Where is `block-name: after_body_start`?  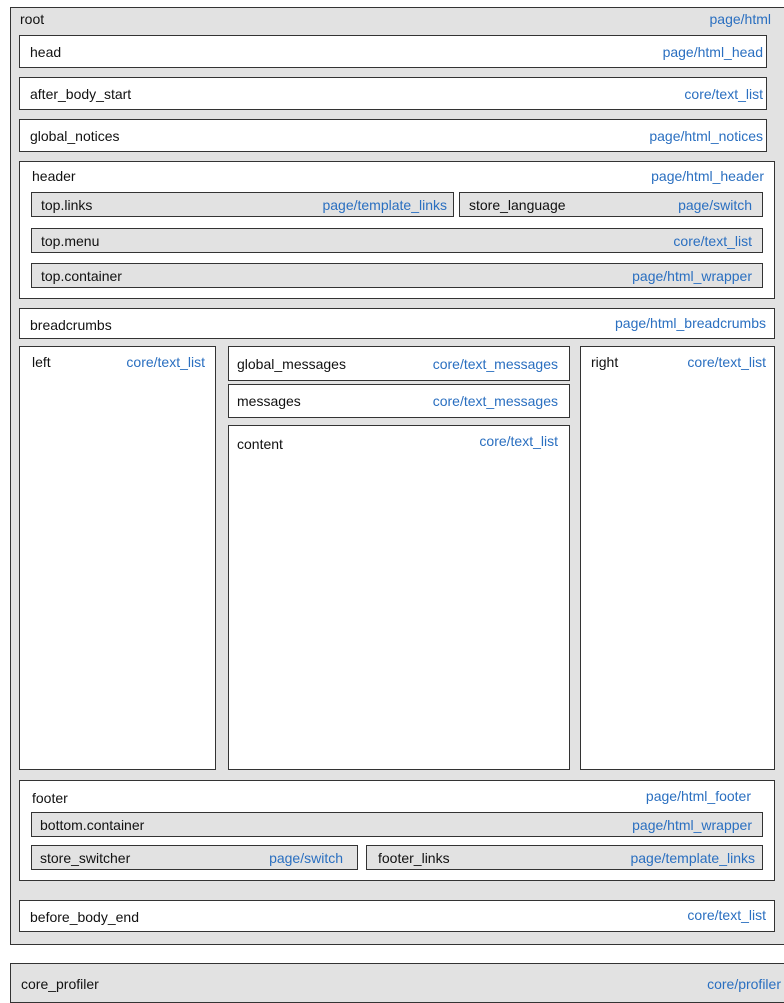
block-name: after_body_start is located at coordinates (81, 94).